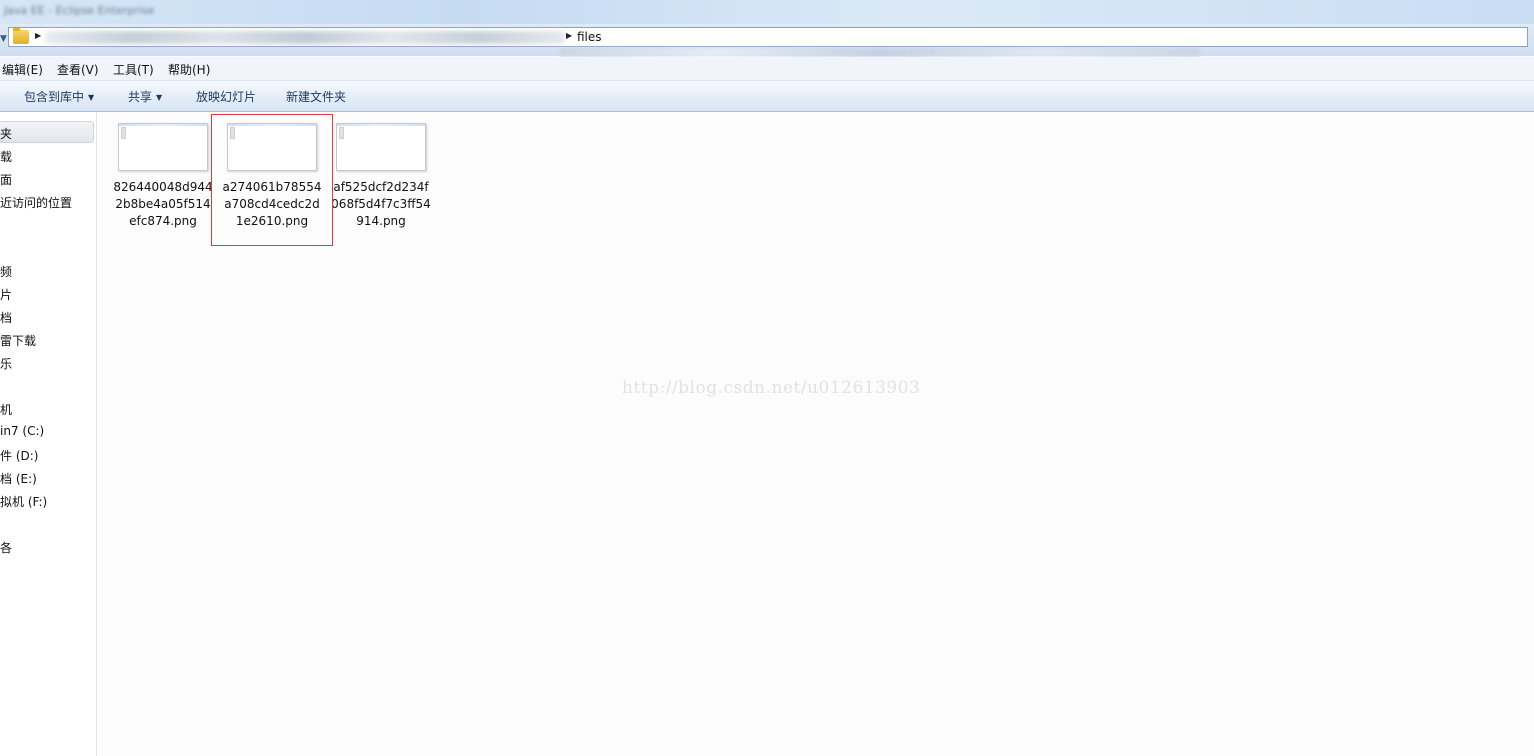  What do you see at coordinates (3, 39) in the screenshot?
I see `back-arrow-icon: ▼` at bounding box center [3, 39].